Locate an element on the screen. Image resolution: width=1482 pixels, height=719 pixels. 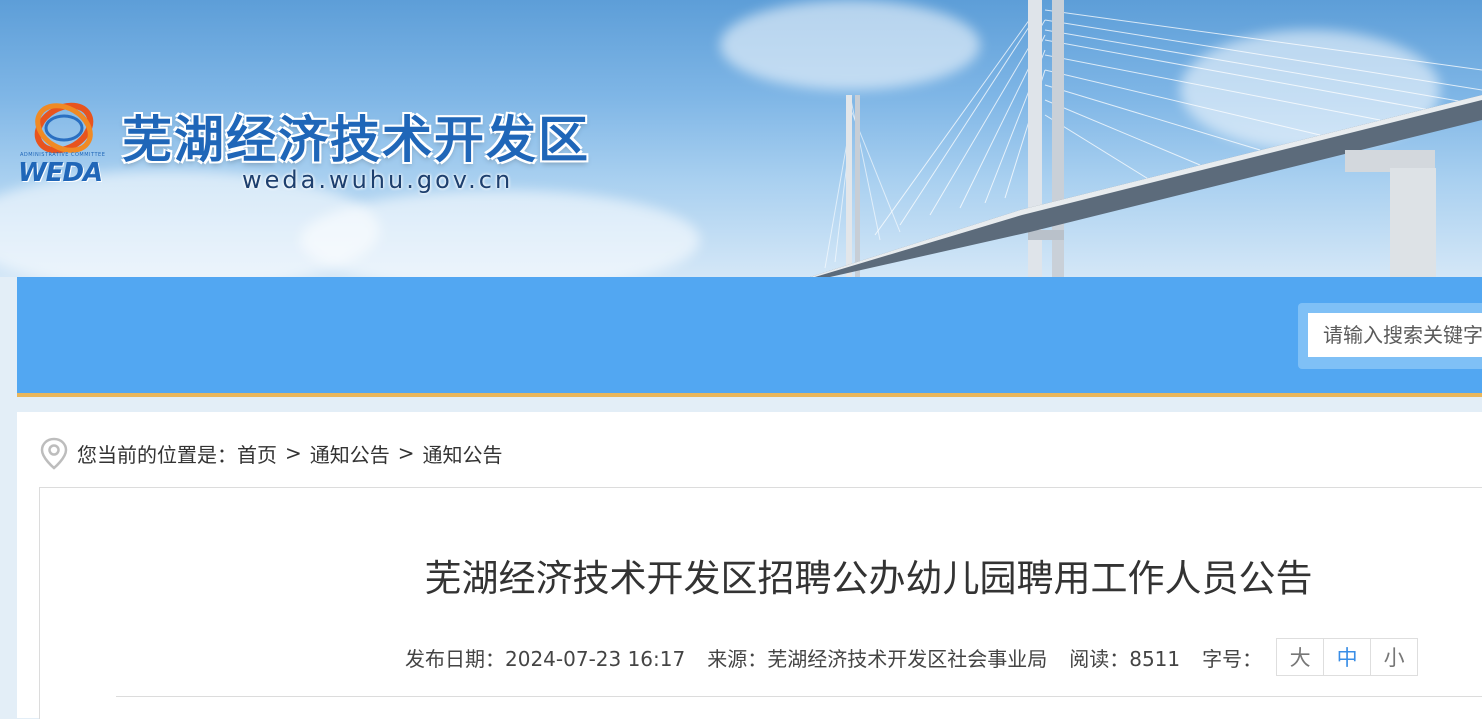
view-count: 阅读：8511 is located at coordinates (1125, 658).